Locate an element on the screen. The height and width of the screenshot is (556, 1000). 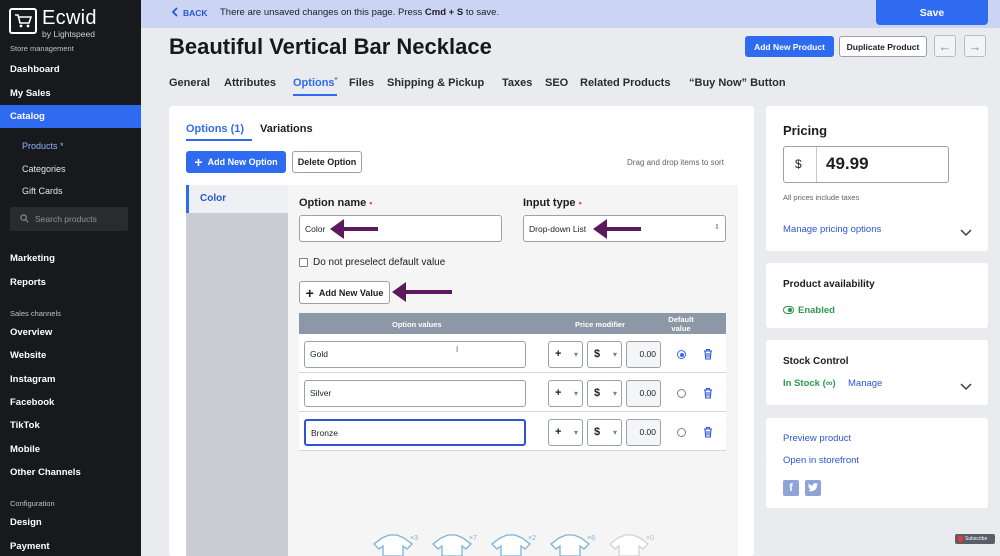
sidebar-item-payment: Payment is located at coordinates (70, 545).